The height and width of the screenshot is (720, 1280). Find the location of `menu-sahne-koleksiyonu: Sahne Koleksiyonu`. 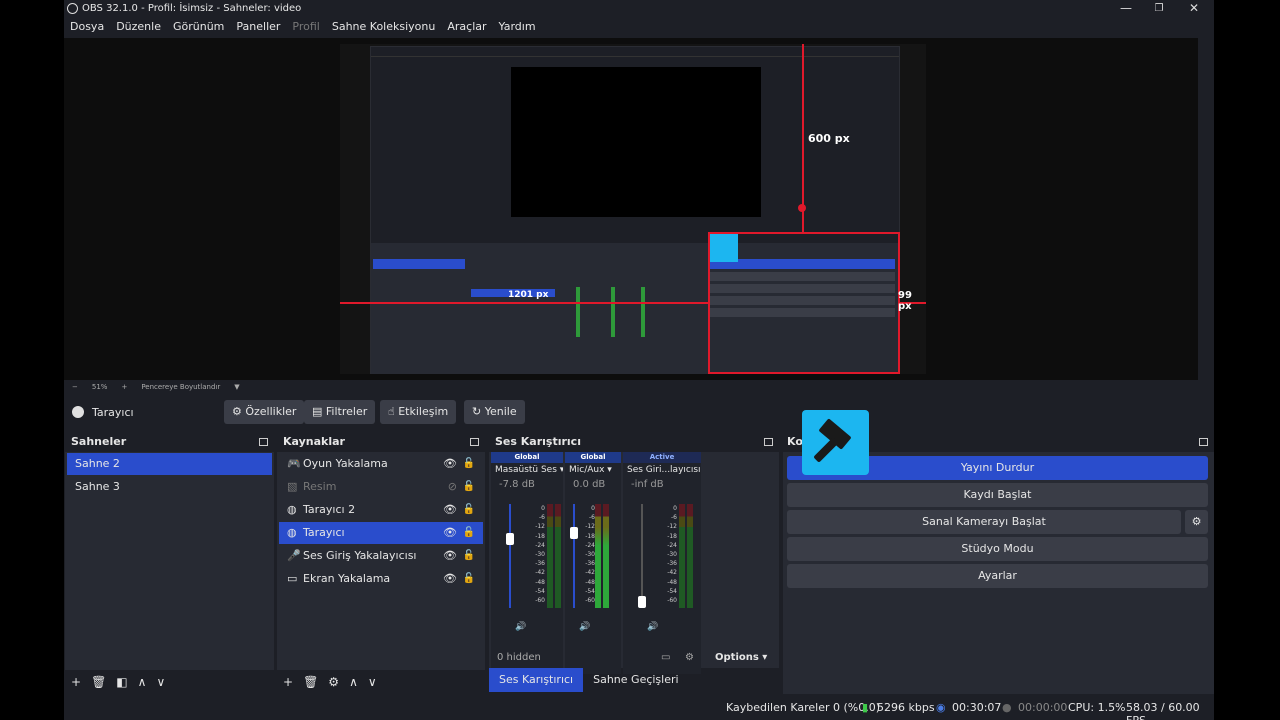

menu-sahne-koleksiyonu: Sahne Koleksiyonu is located at coordinates (384, 27).